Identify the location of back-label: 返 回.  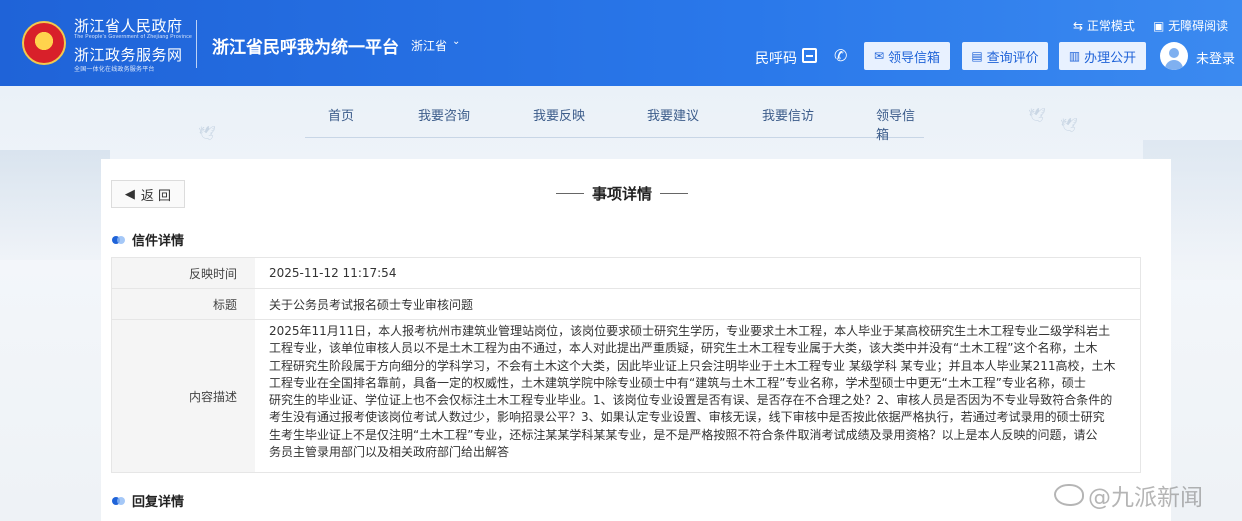
(156, 196).